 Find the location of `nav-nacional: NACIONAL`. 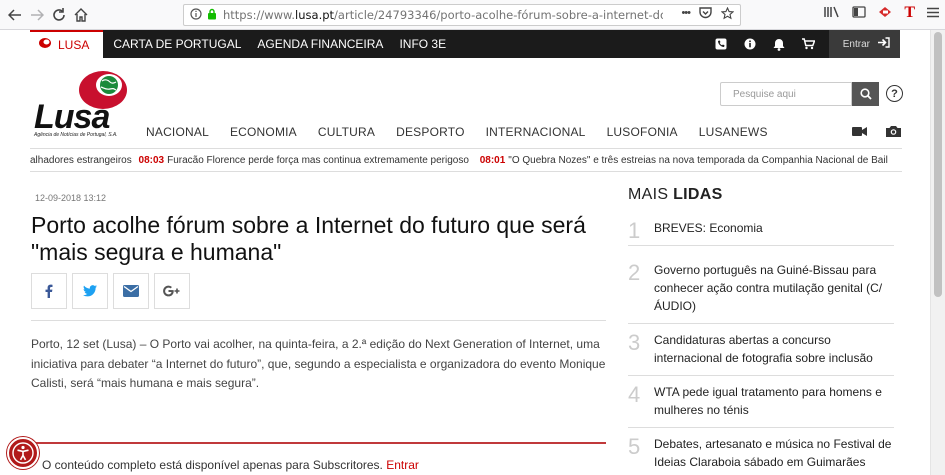

nav-nacional: NACIONAL is located at coordinates (177, 132).